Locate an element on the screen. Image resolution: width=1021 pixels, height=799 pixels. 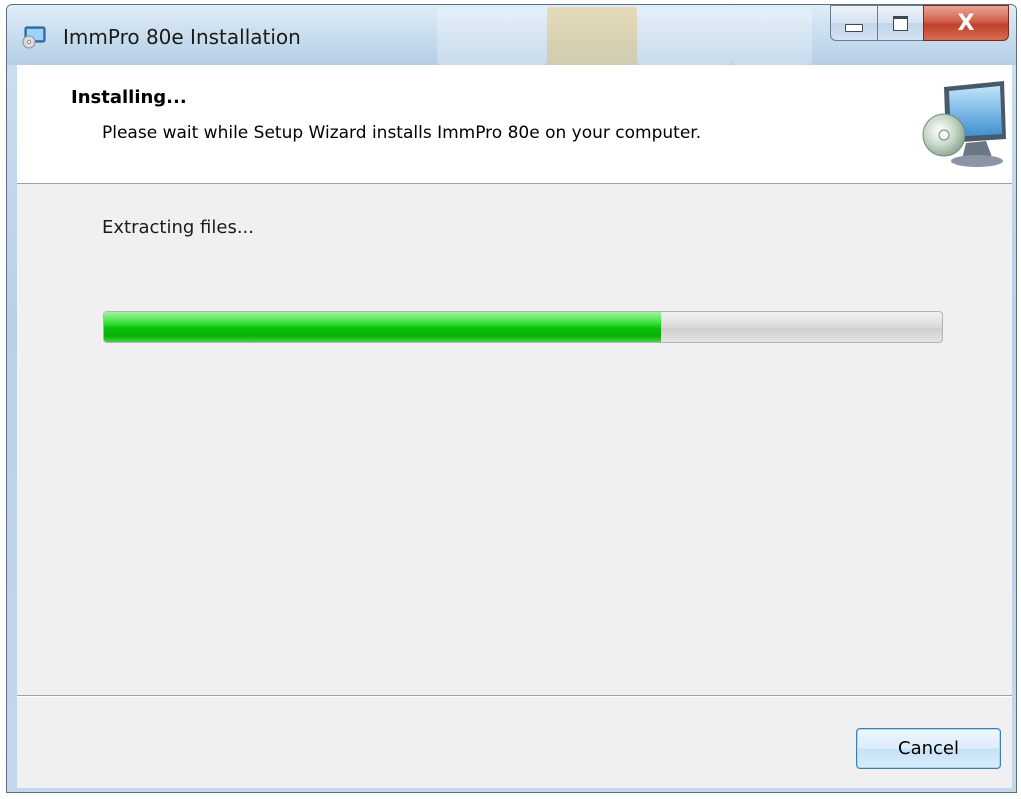
installer-icon is located at coordinates (34, 37).